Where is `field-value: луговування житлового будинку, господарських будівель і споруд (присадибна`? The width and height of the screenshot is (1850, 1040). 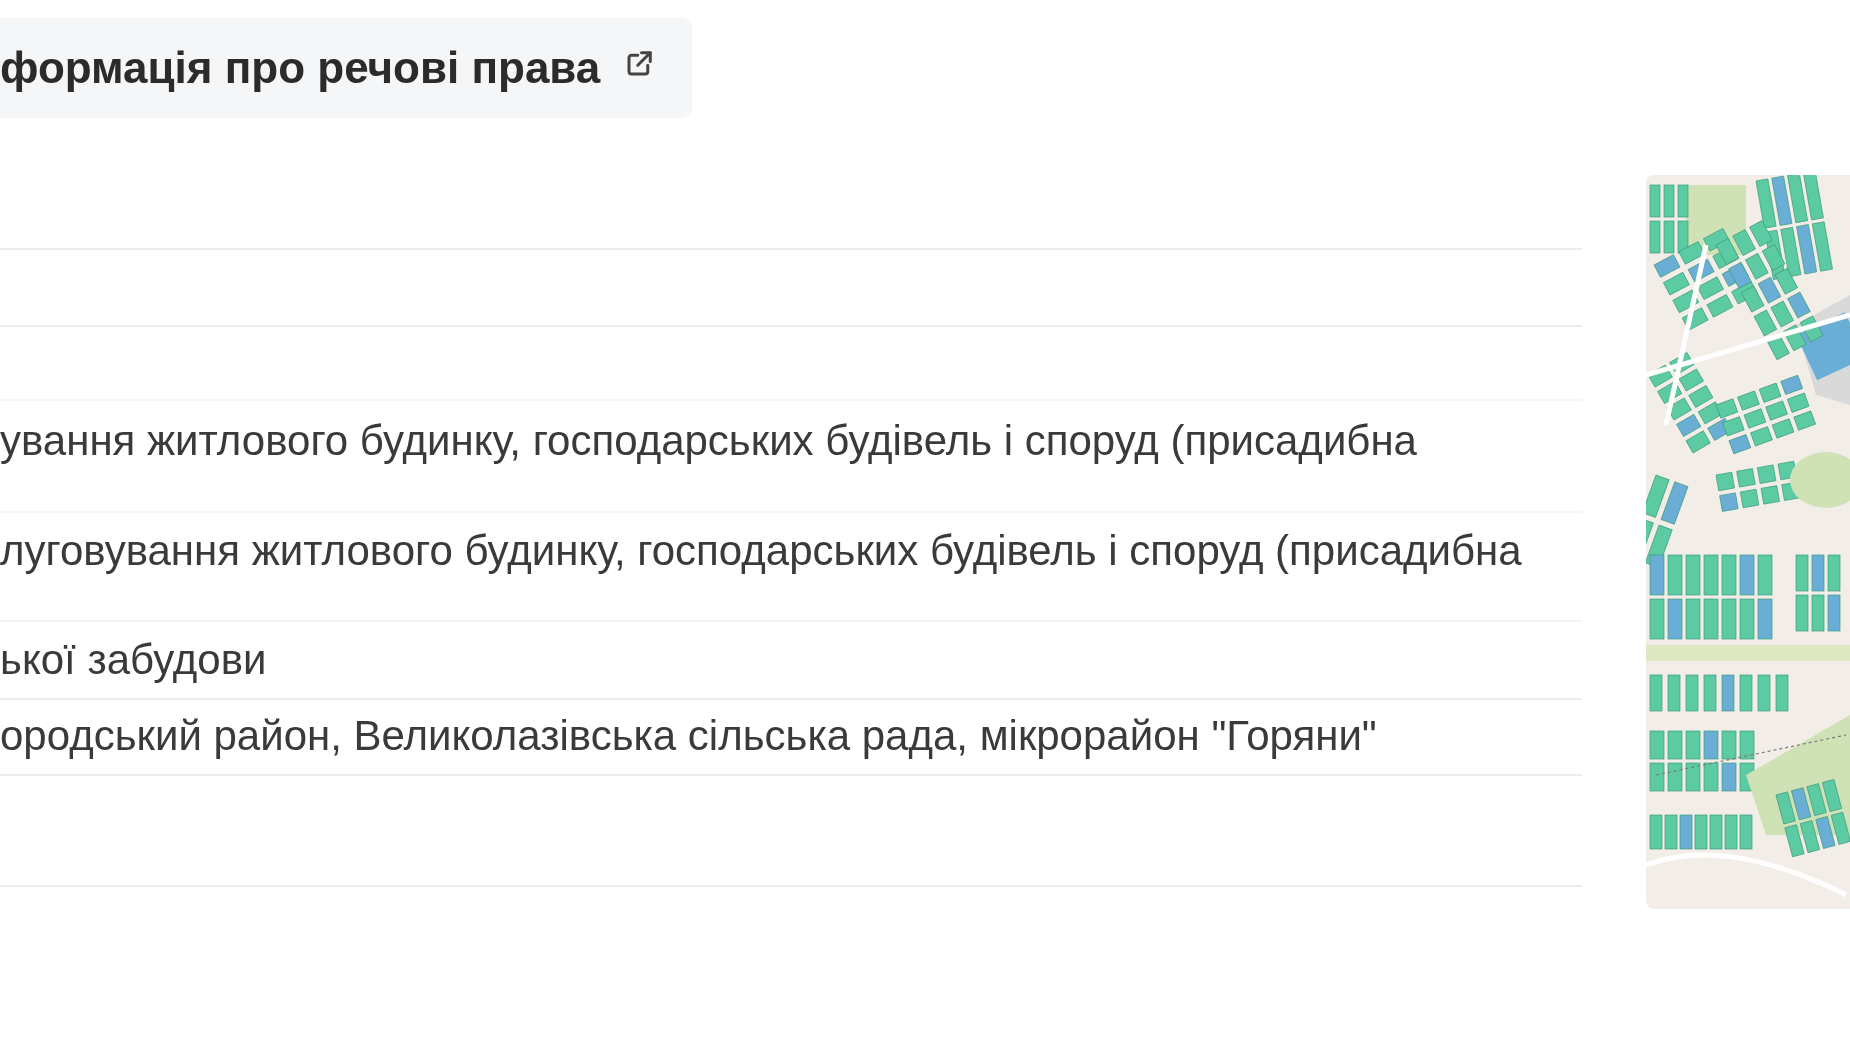
field-value: луговування житлового будинку, господарських будівель і споруд (присадибна is located at coordinates (761, 551).